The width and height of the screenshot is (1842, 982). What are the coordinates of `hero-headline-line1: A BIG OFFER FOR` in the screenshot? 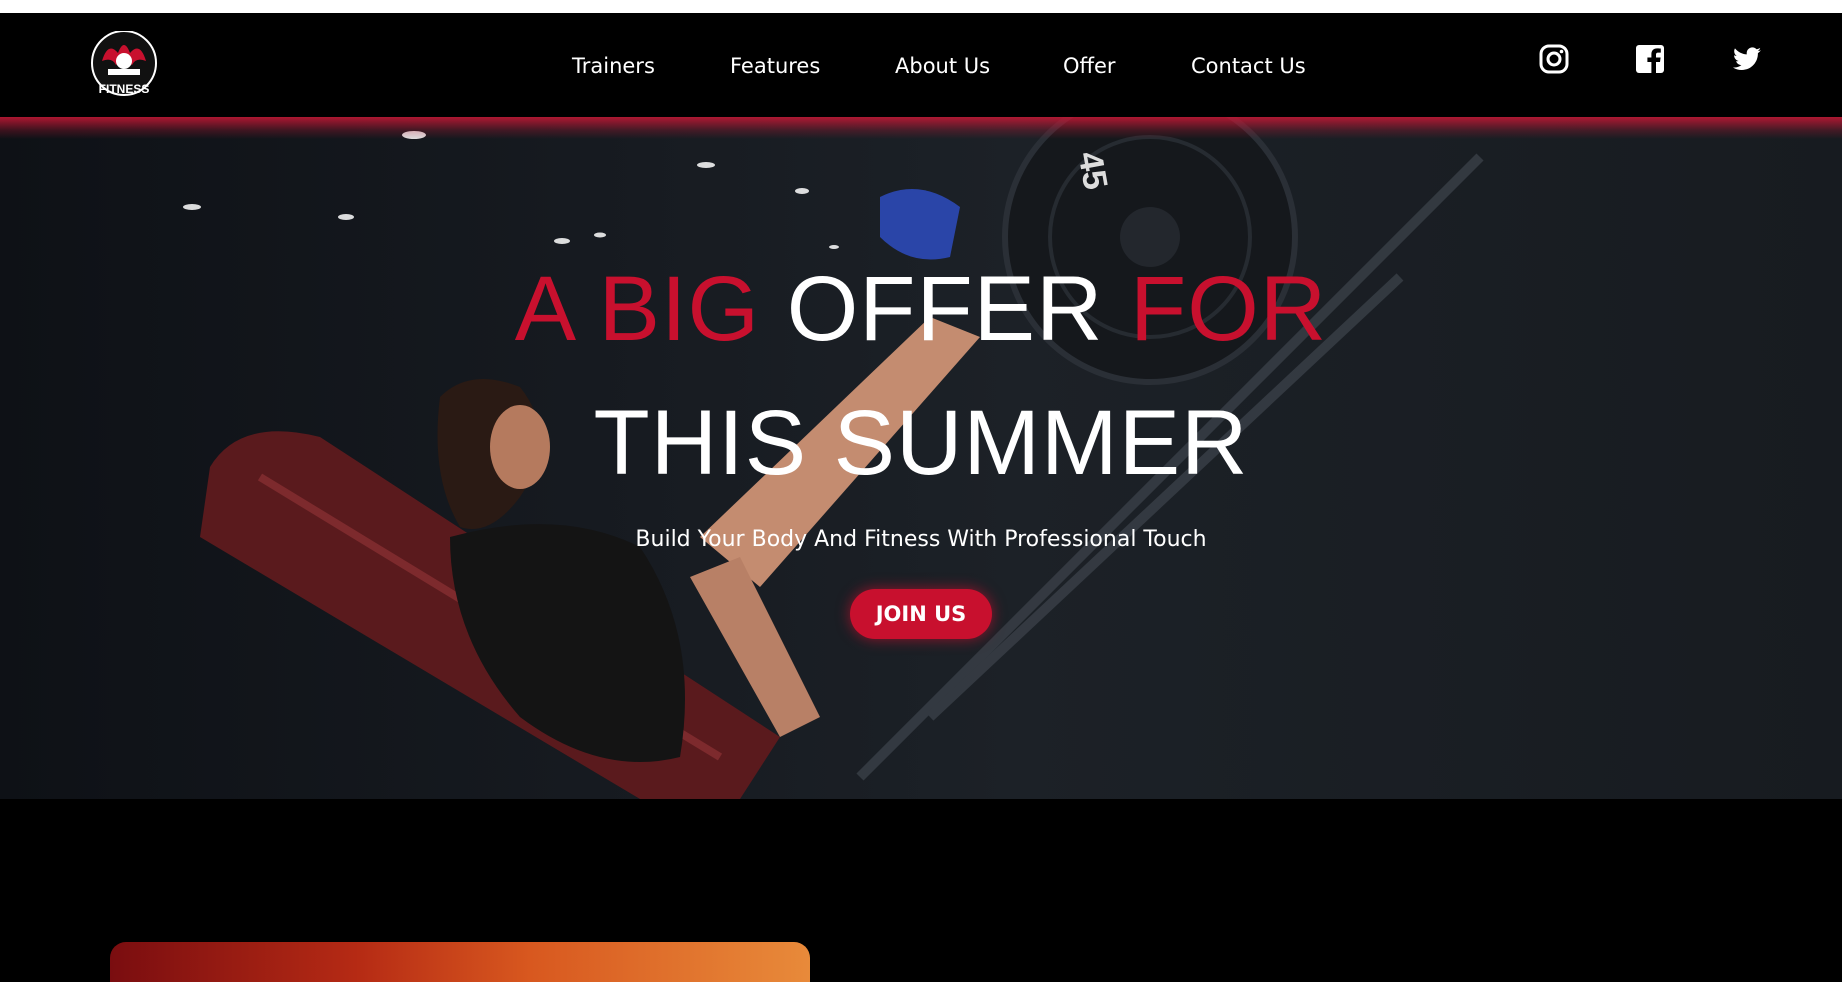 It's located at (921, 309).